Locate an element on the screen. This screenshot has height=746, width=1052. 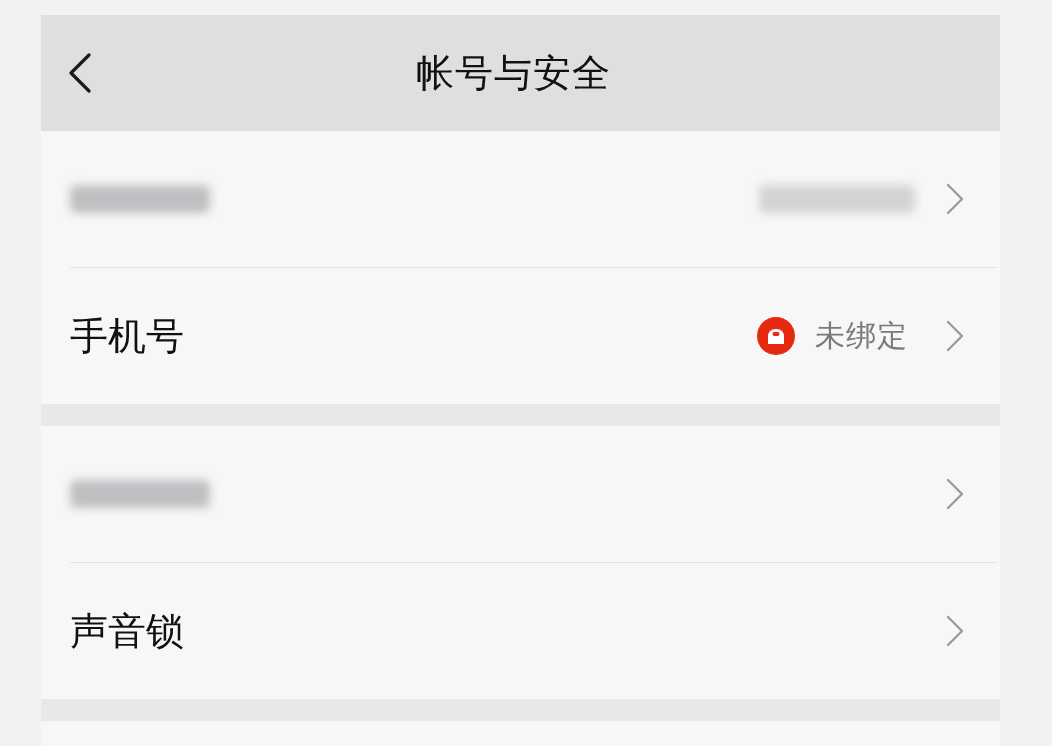
page-title: 帐号与安全 is located at coordinates (513, 73).